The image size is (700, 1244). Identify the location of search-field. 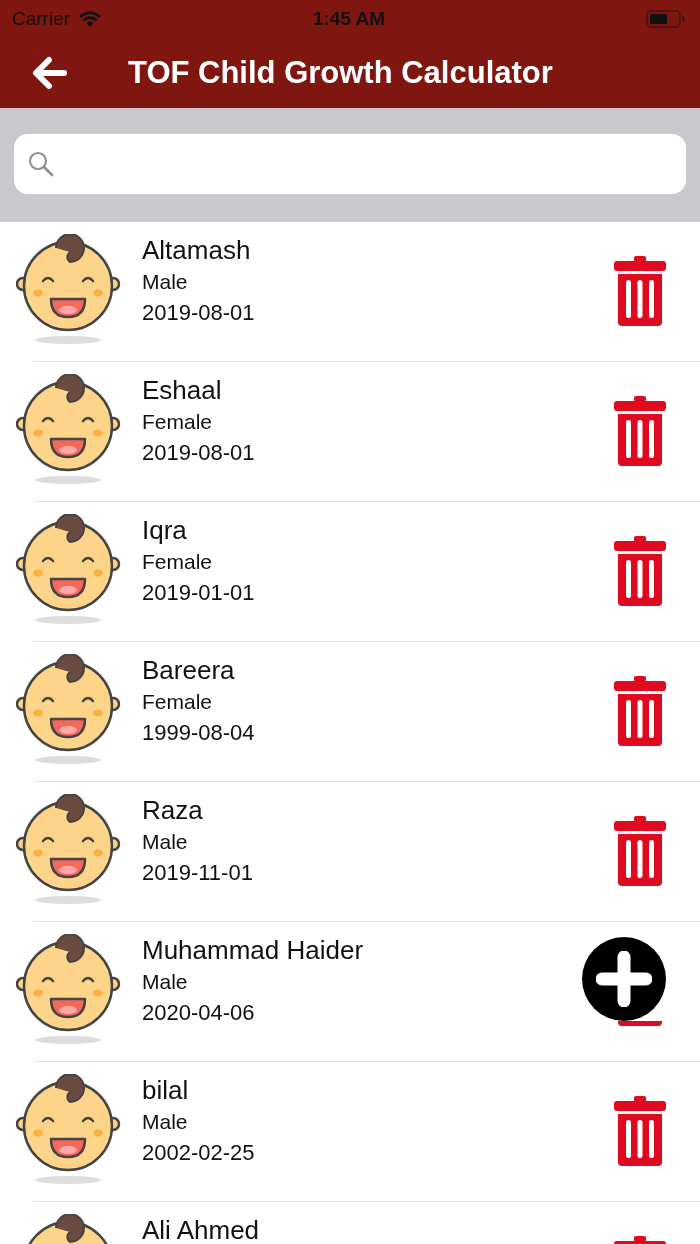
(350, 164).